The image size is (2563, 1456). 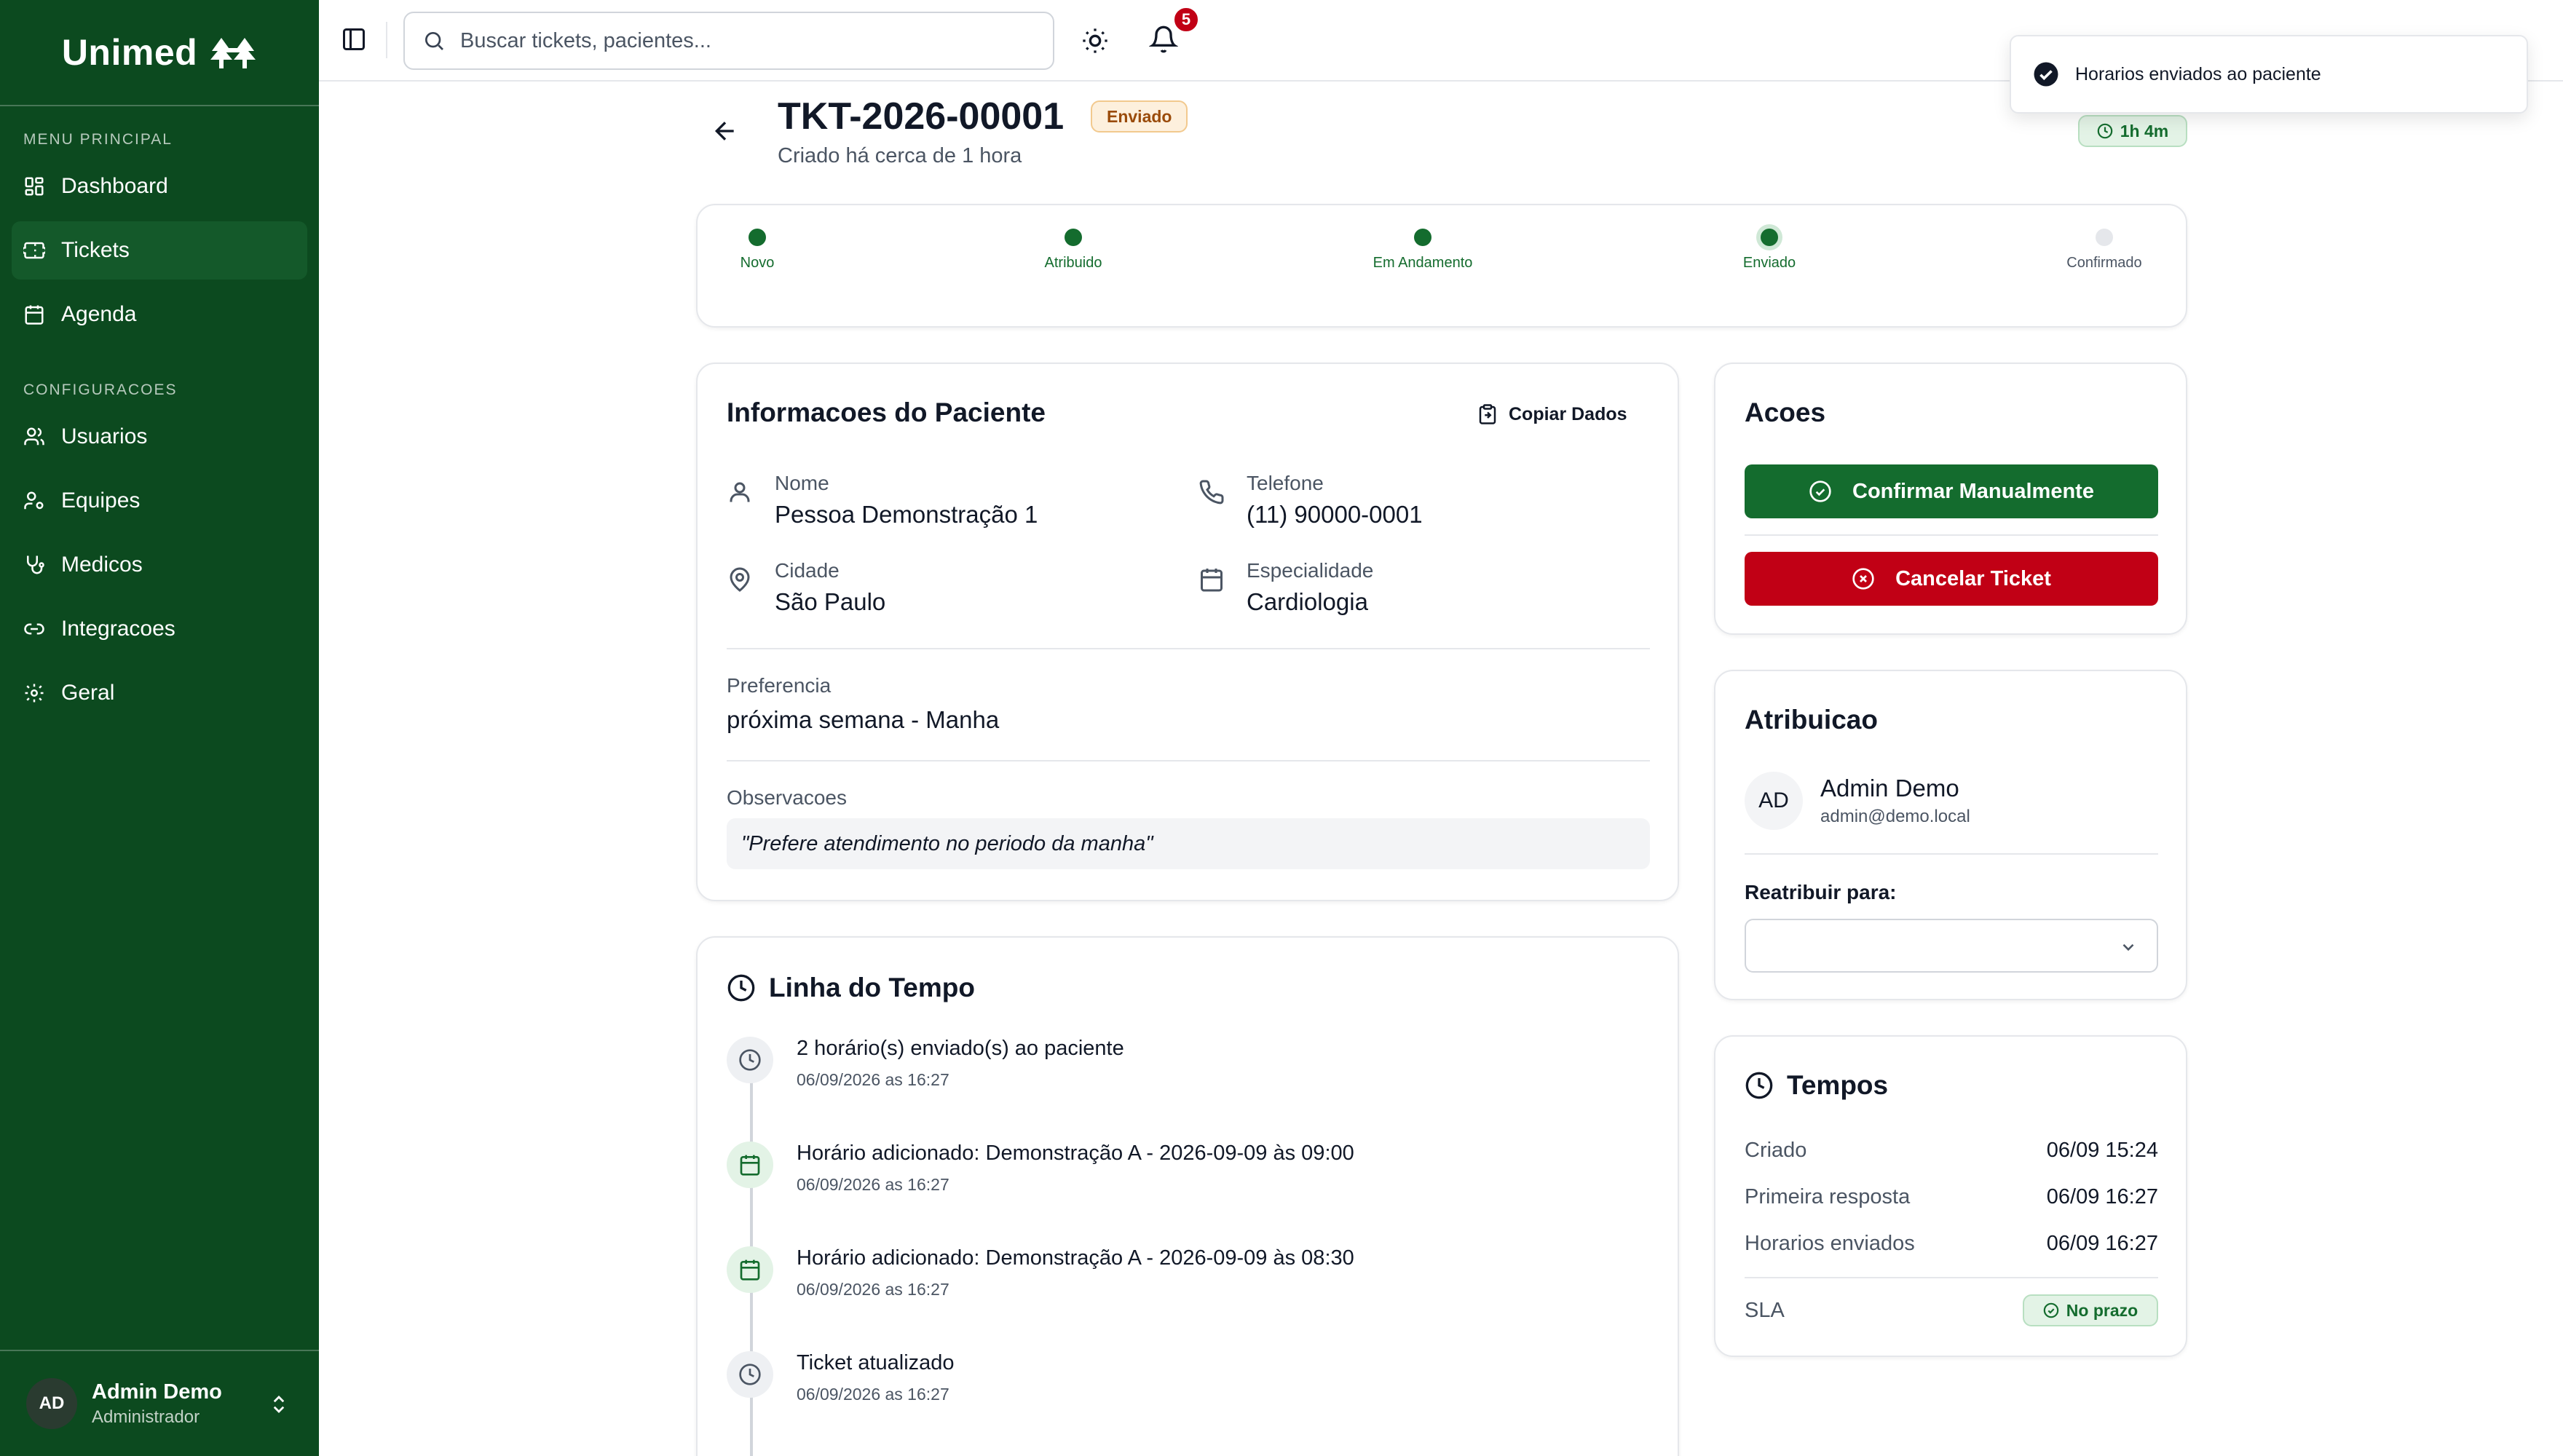 What do you see at coordinates (900, 155) in the screenshot?
I see `created-subtitle: Criado há cerca de 1 hora` at bounding box center [900, 155].